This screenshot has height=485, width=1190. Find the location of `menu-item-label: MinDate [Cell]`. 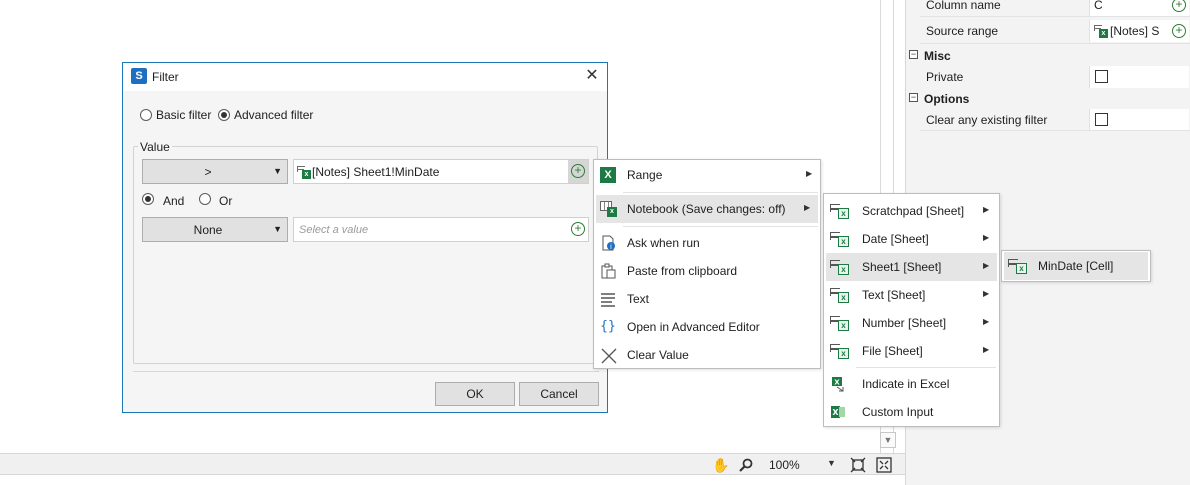

menu-item-label: MinDate [Cell] is located at coordinates (1076, 266).